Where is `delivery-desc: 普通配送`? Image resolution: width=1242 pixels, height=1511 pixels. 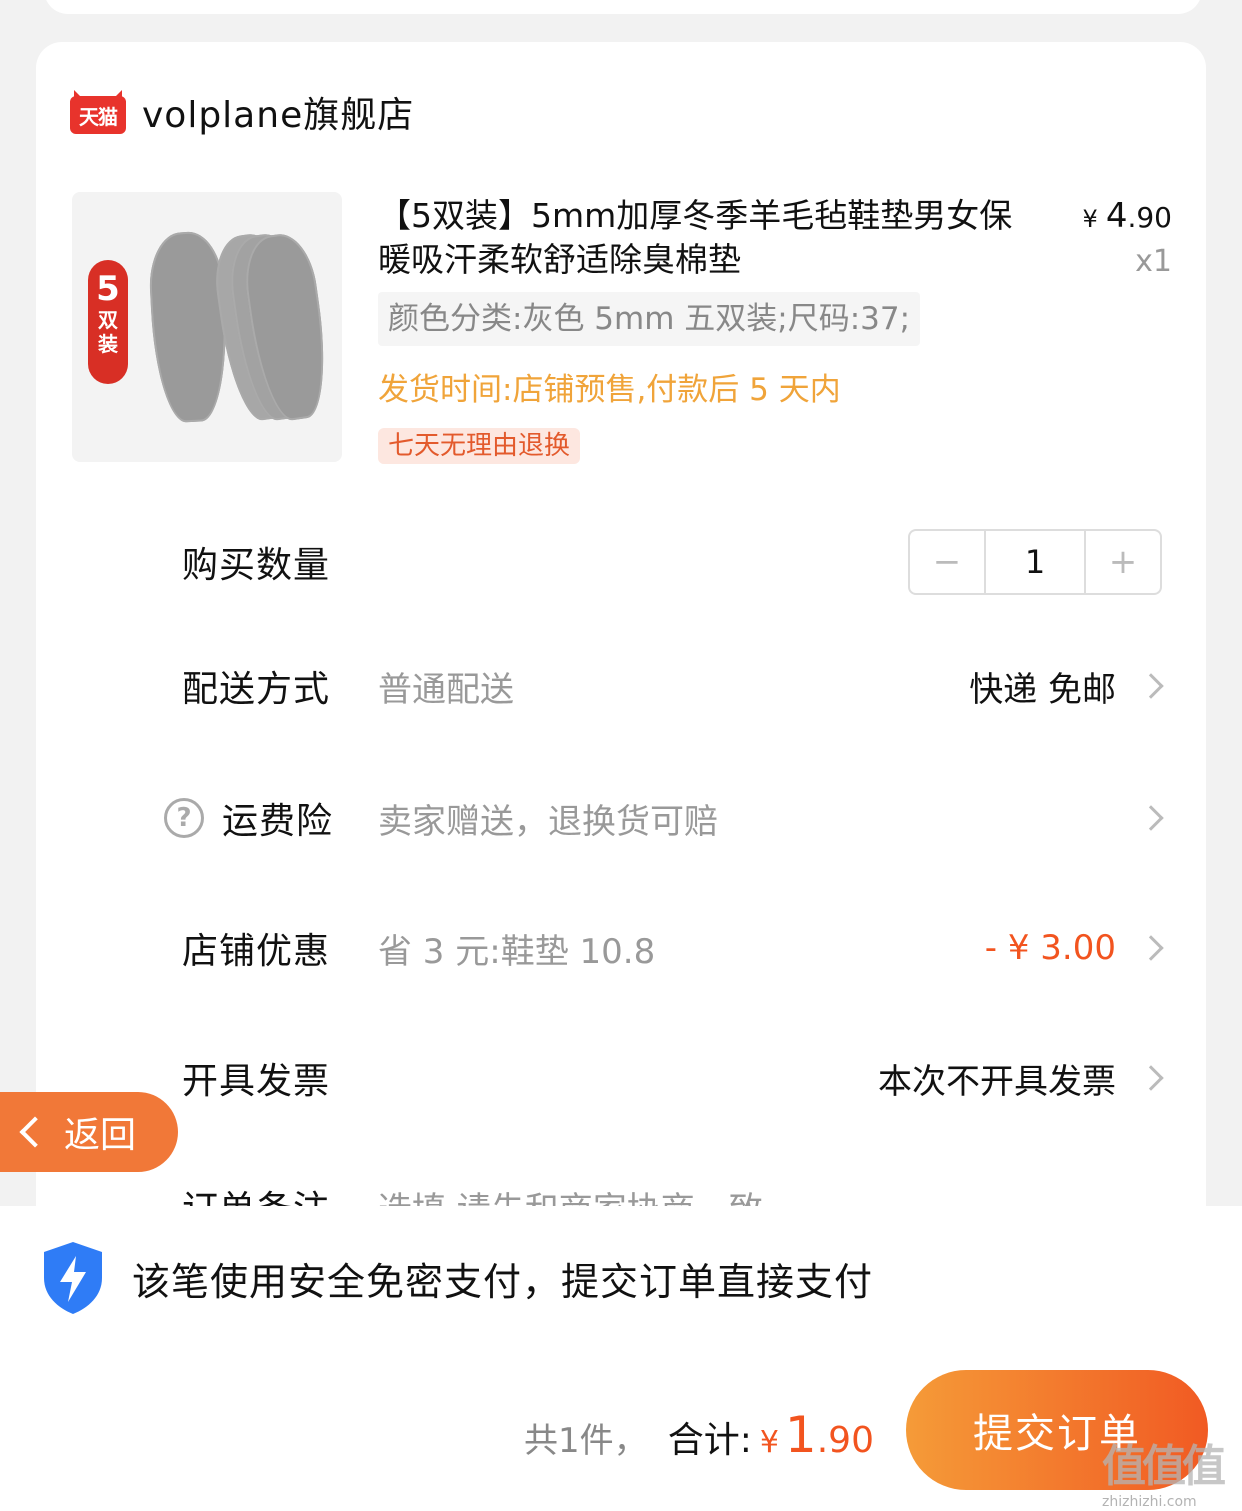
delivery-desc: 普通配送 is located at coordinates (446, 689).